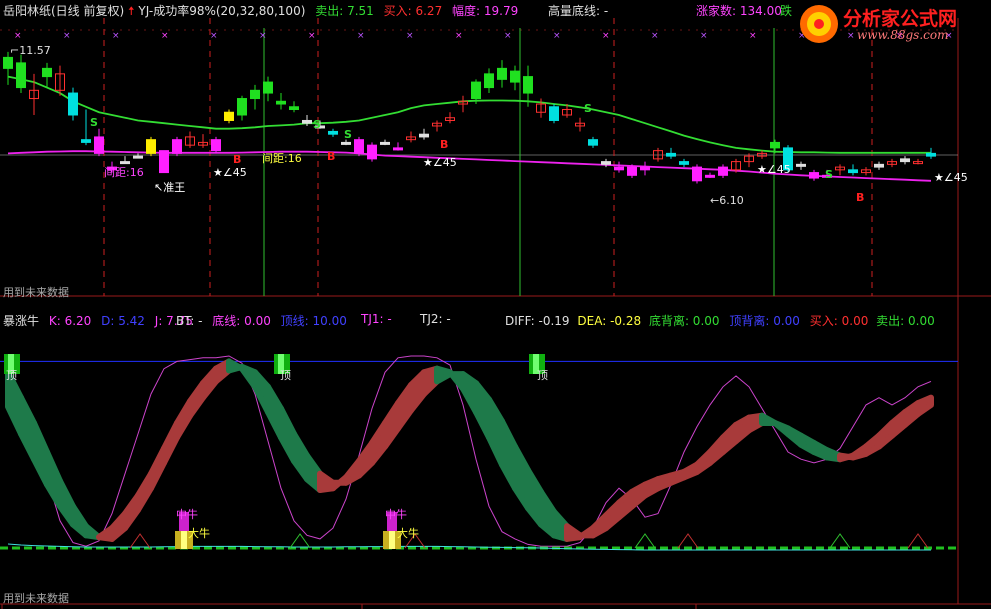 Image resolution: width=991 pixels, height=609 pixels. Describe the element at coordinates (123, 321) in the screenshot. I see `d-value: D: 5.42` at that location.